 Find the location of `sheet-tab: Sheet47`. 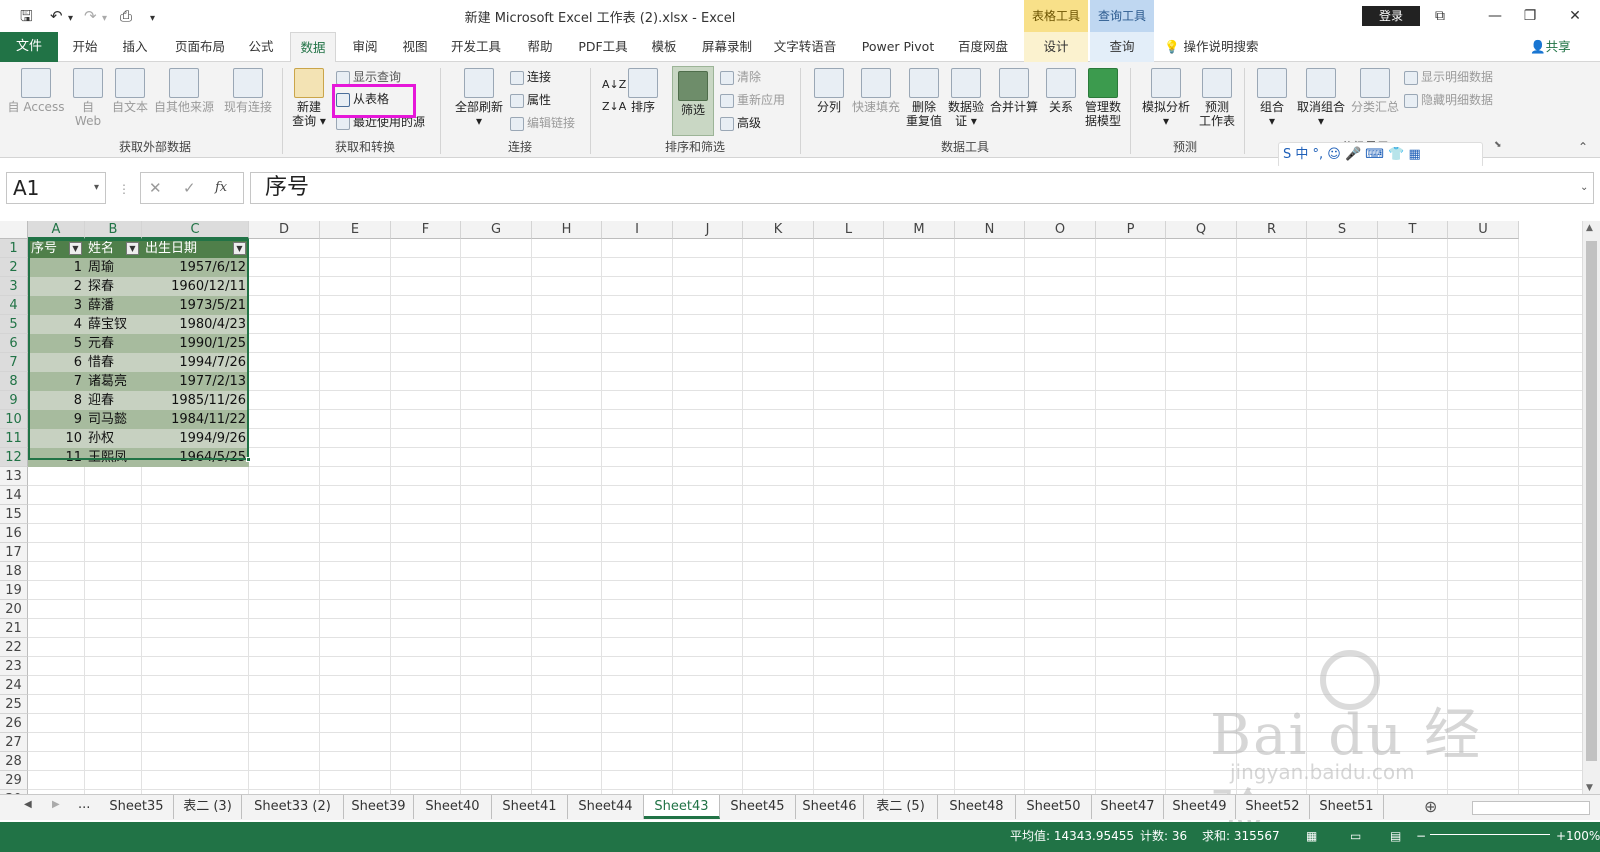

sheet-tab: Sheet47 is located at coordinates (1128, 807).